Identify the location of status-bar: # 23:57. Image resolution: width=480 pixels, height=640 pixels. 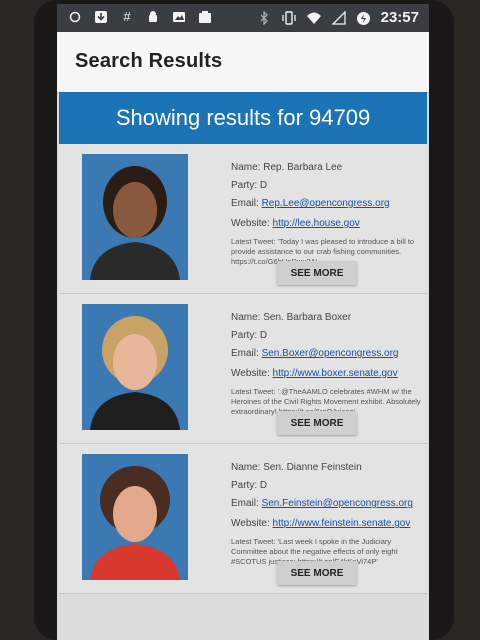
(243, 18).